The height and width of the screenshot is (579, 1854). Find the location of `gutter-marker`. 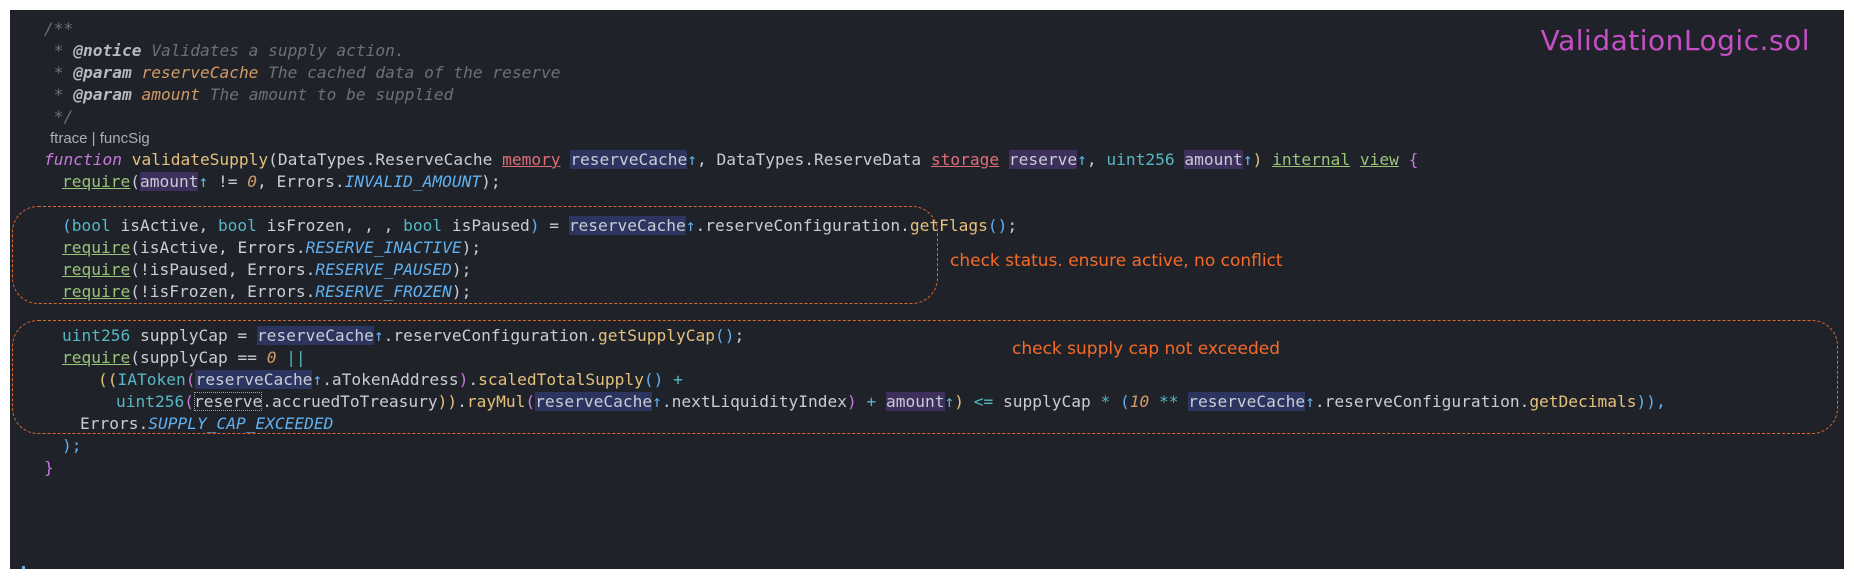

gutter-marker is located at coordinates (23, 567).